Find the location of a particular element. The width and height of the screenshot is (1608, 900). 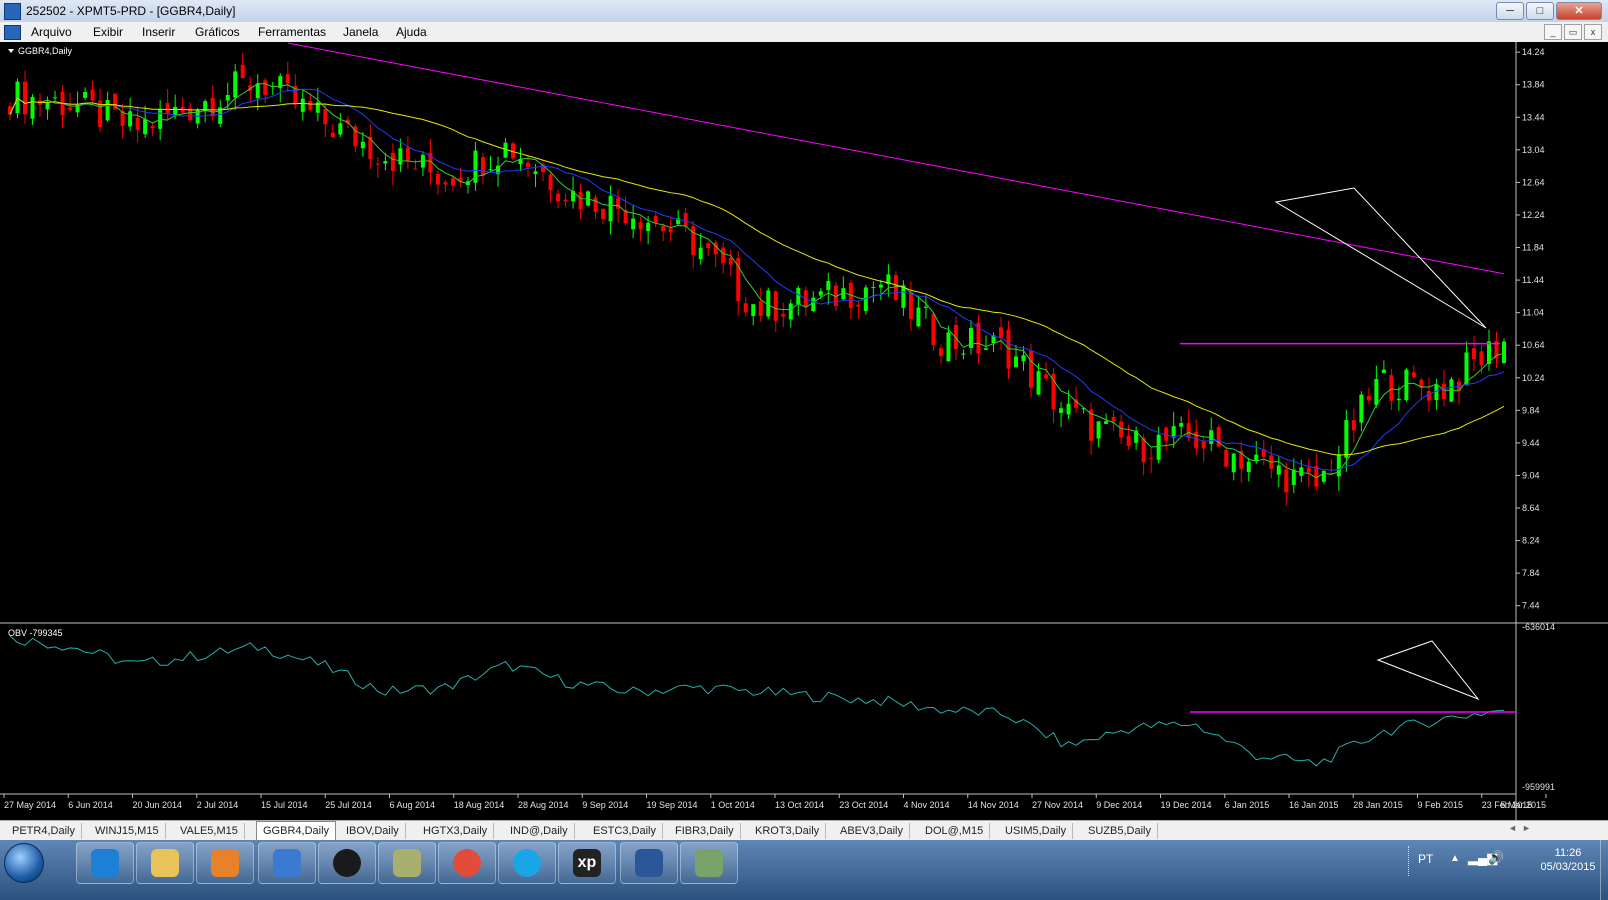

taskbar-button-word is located at coordinates (649, 863).